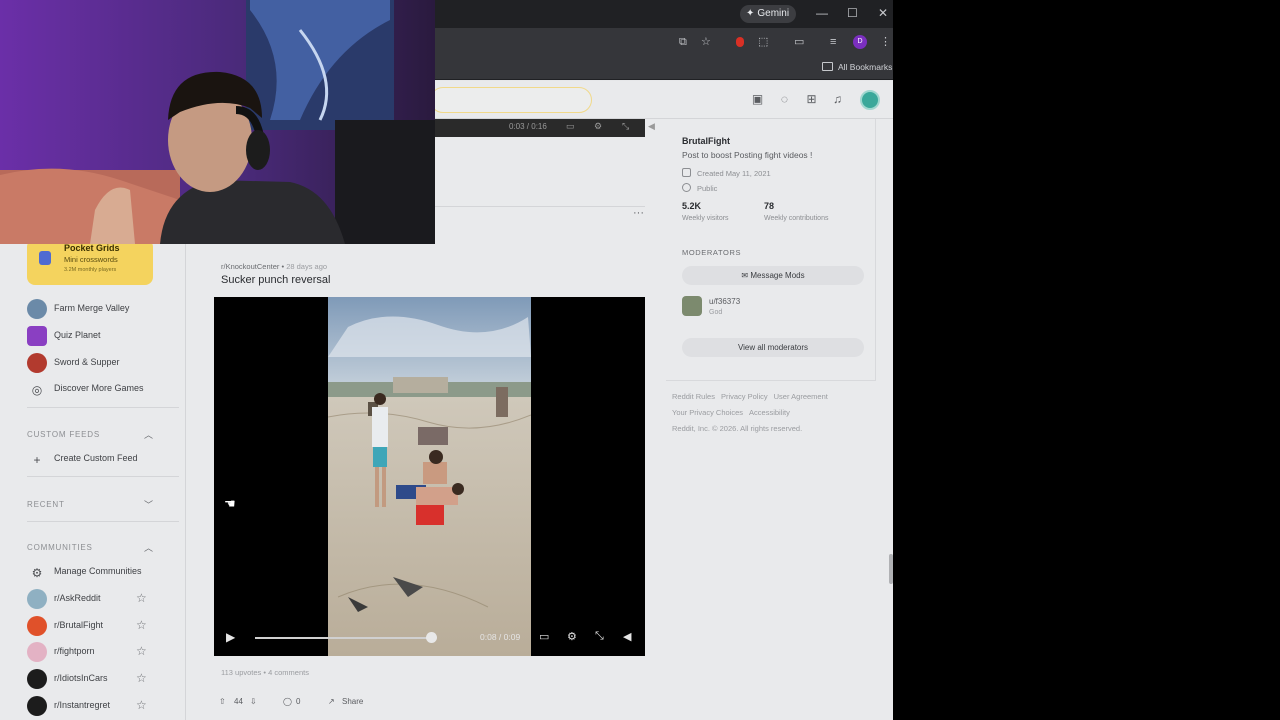  I want to click on sidebar-item-label: r/fightporn, so click(74, 651).